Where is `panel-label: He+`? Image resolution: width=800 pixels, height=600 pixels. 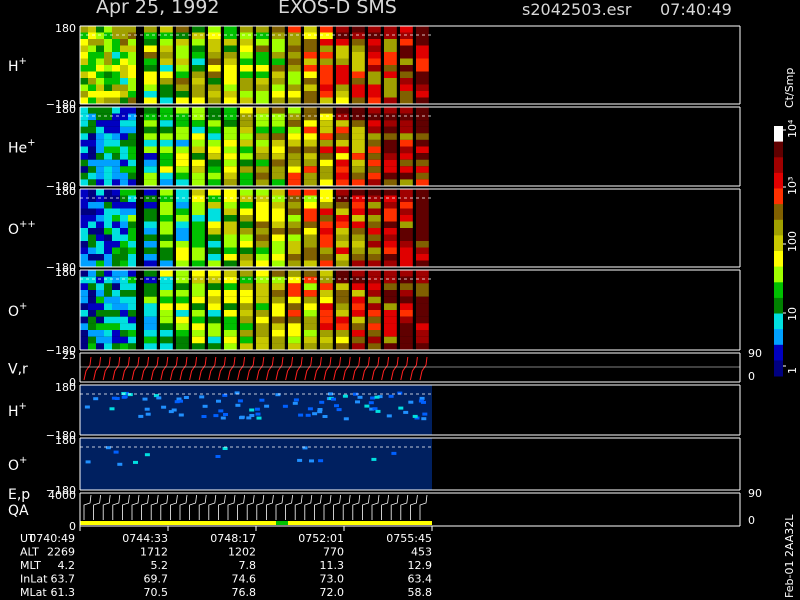 panel-label: He+ is located at coordinates (22, 147).